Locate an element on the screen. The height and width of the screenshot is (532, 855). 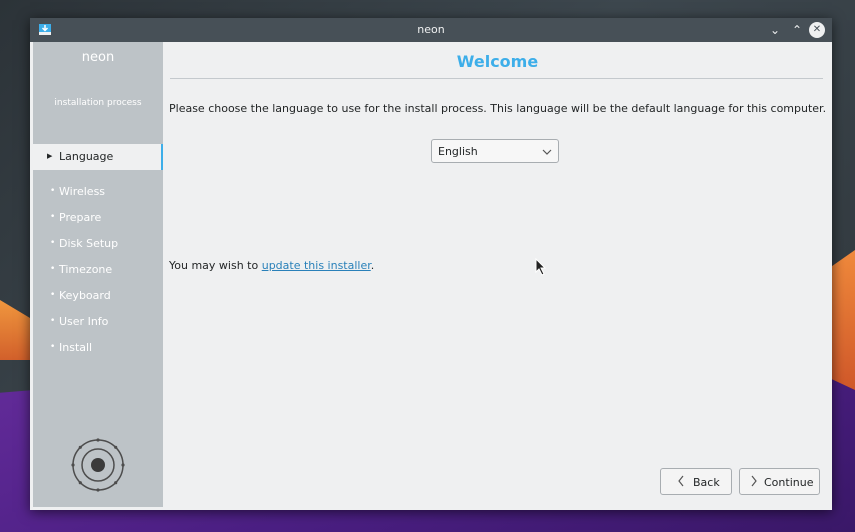
sidebar-subtitle: installation process is located at coordinates (98, 103).